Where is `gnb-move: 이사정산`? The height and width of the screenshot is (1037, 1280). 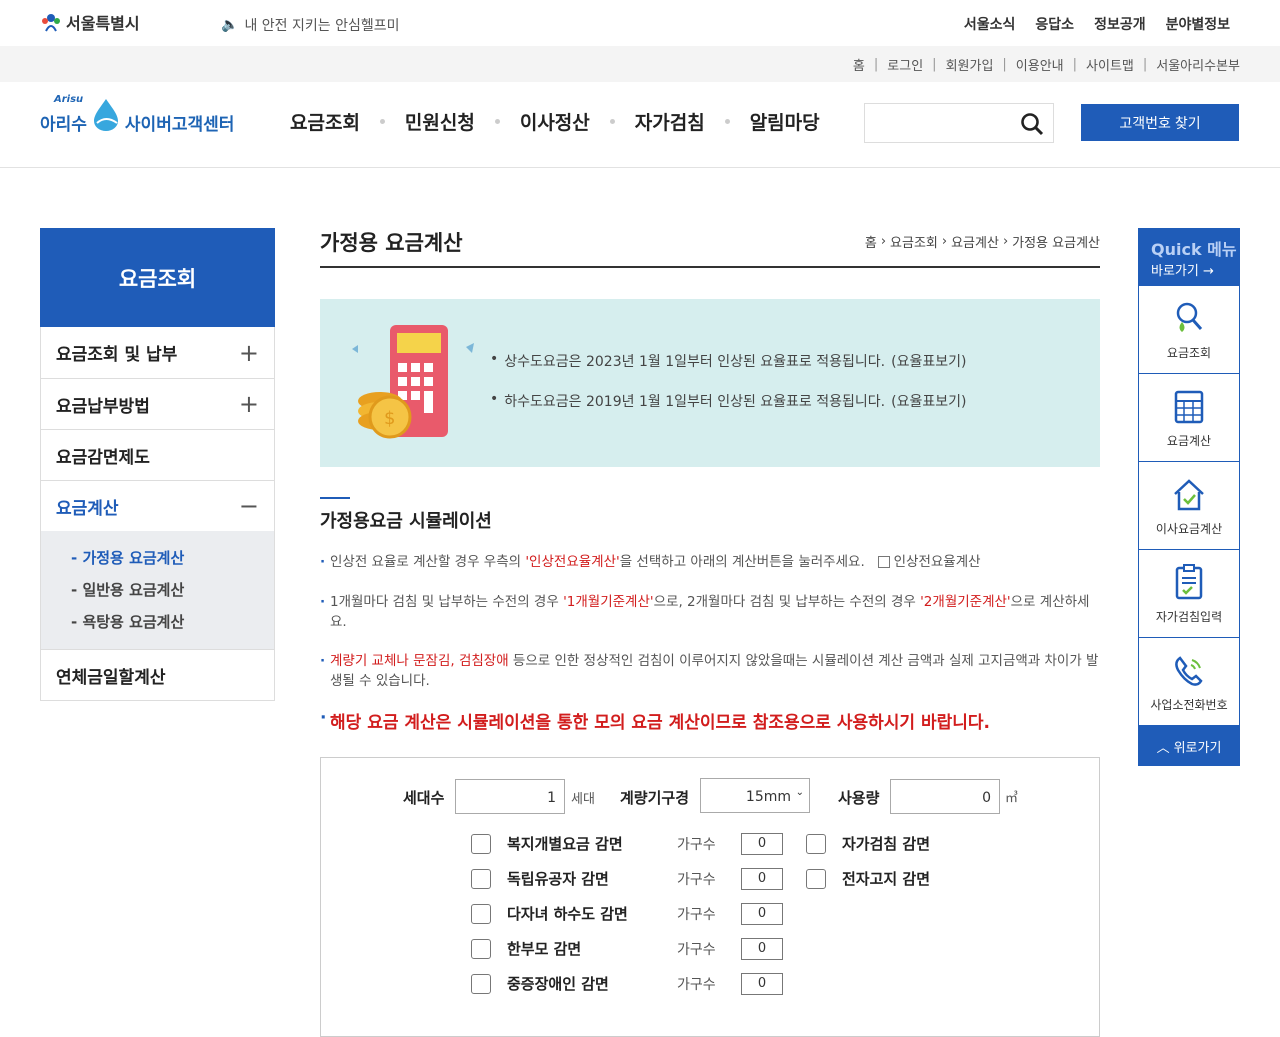
gnb-move: 이사정산 is located at coordinates (555, 121).